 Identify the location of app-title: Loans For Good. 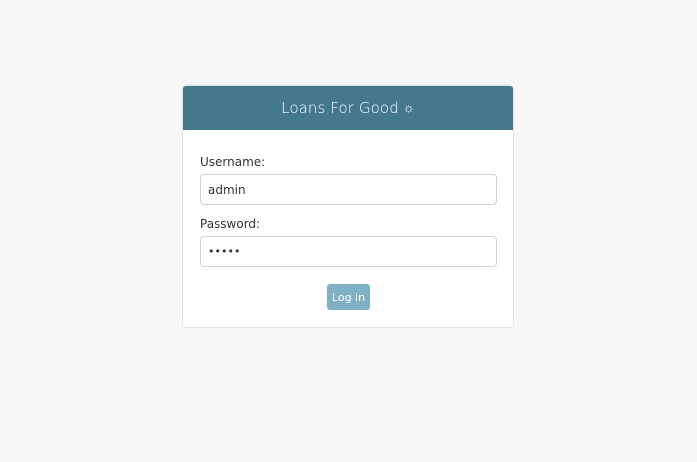
(340, 108).